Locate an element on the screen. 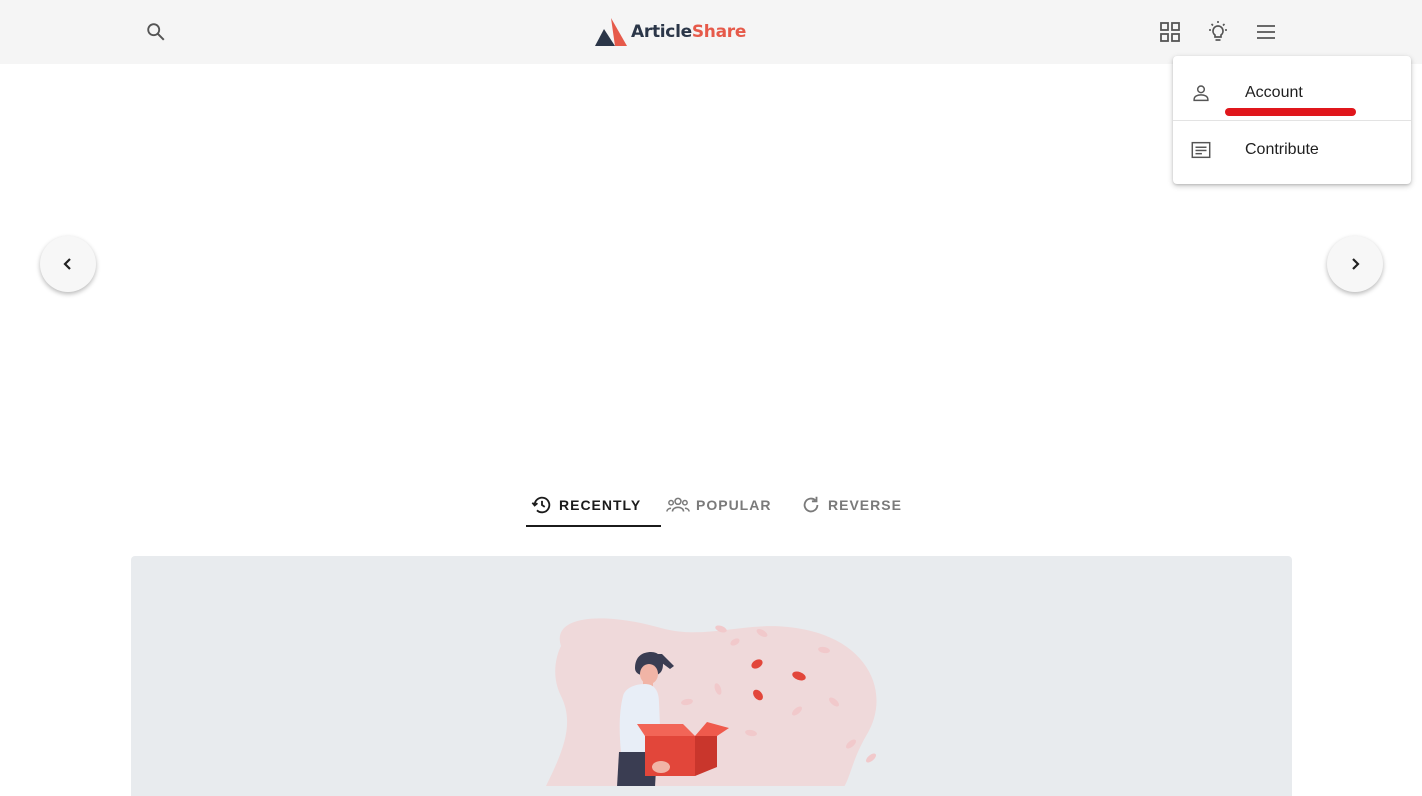  tab-popular: POPULAR is located at coordinates (718, 505).